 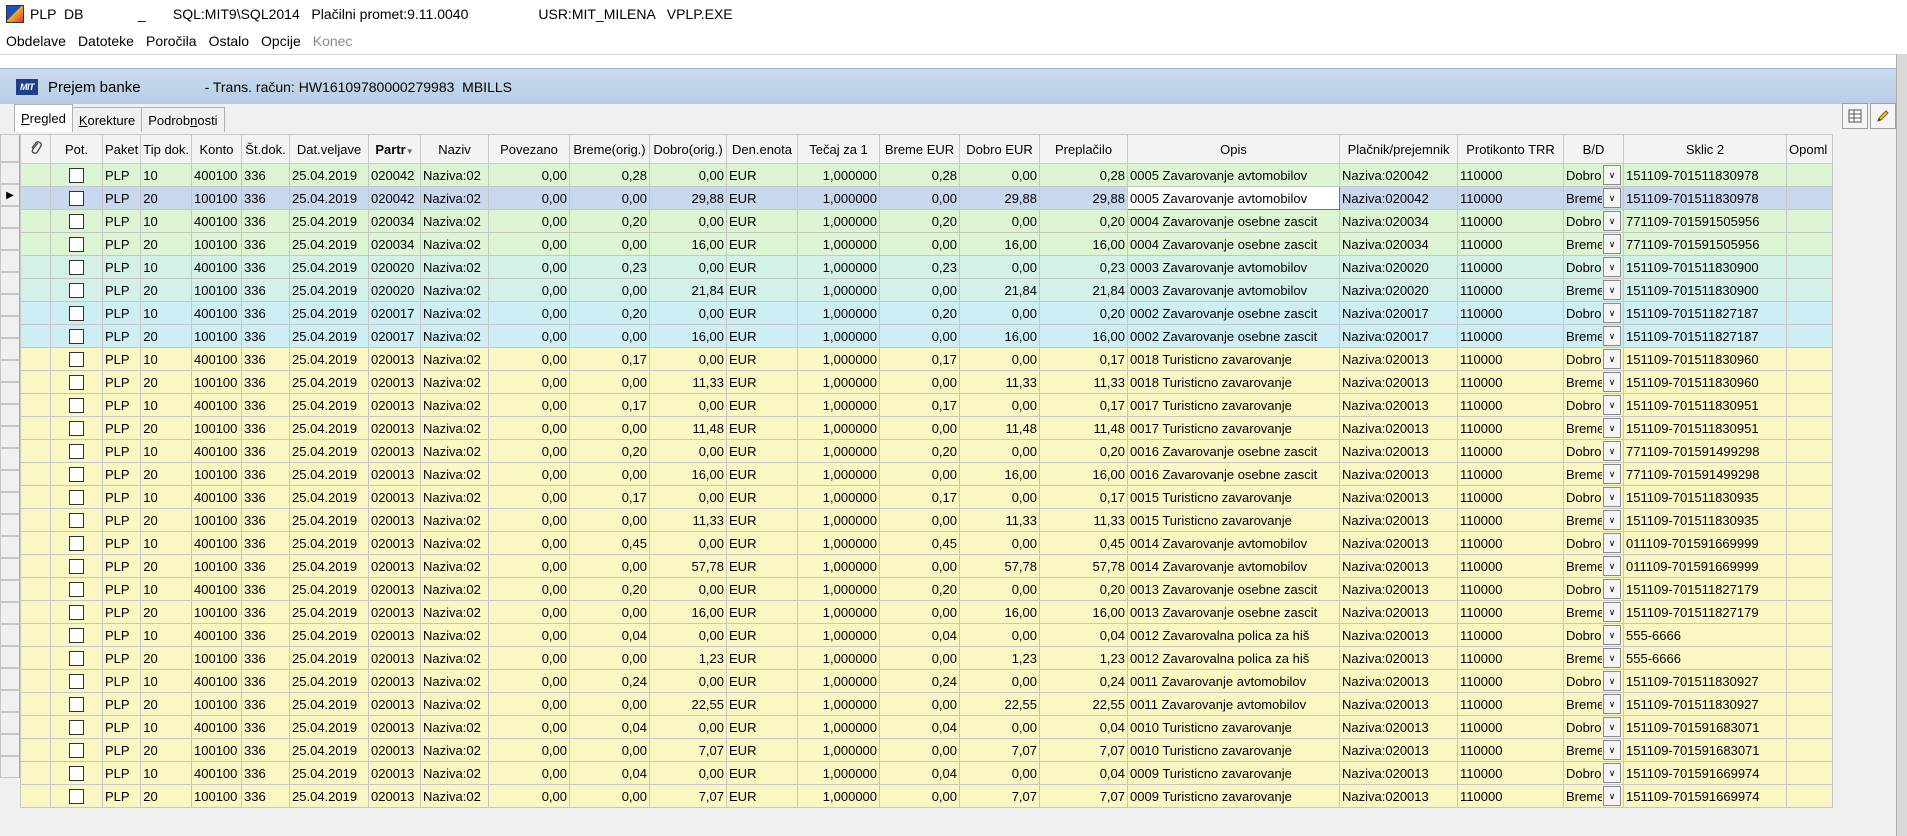 What do you see at coordinates (688, 336) in the screenshot?
I see `dobro-orig-cell: 16,00` at bounding box center [688, 336].